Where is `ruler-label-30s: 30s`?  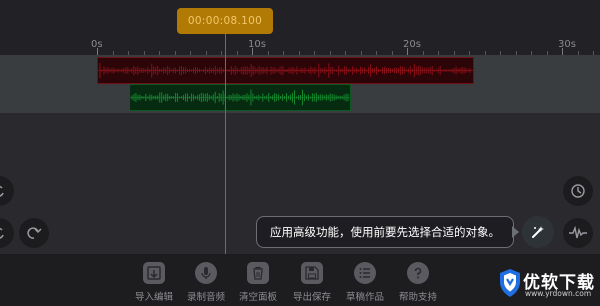
ruler-label-30s: 30s is located at coordinates (567, 44).